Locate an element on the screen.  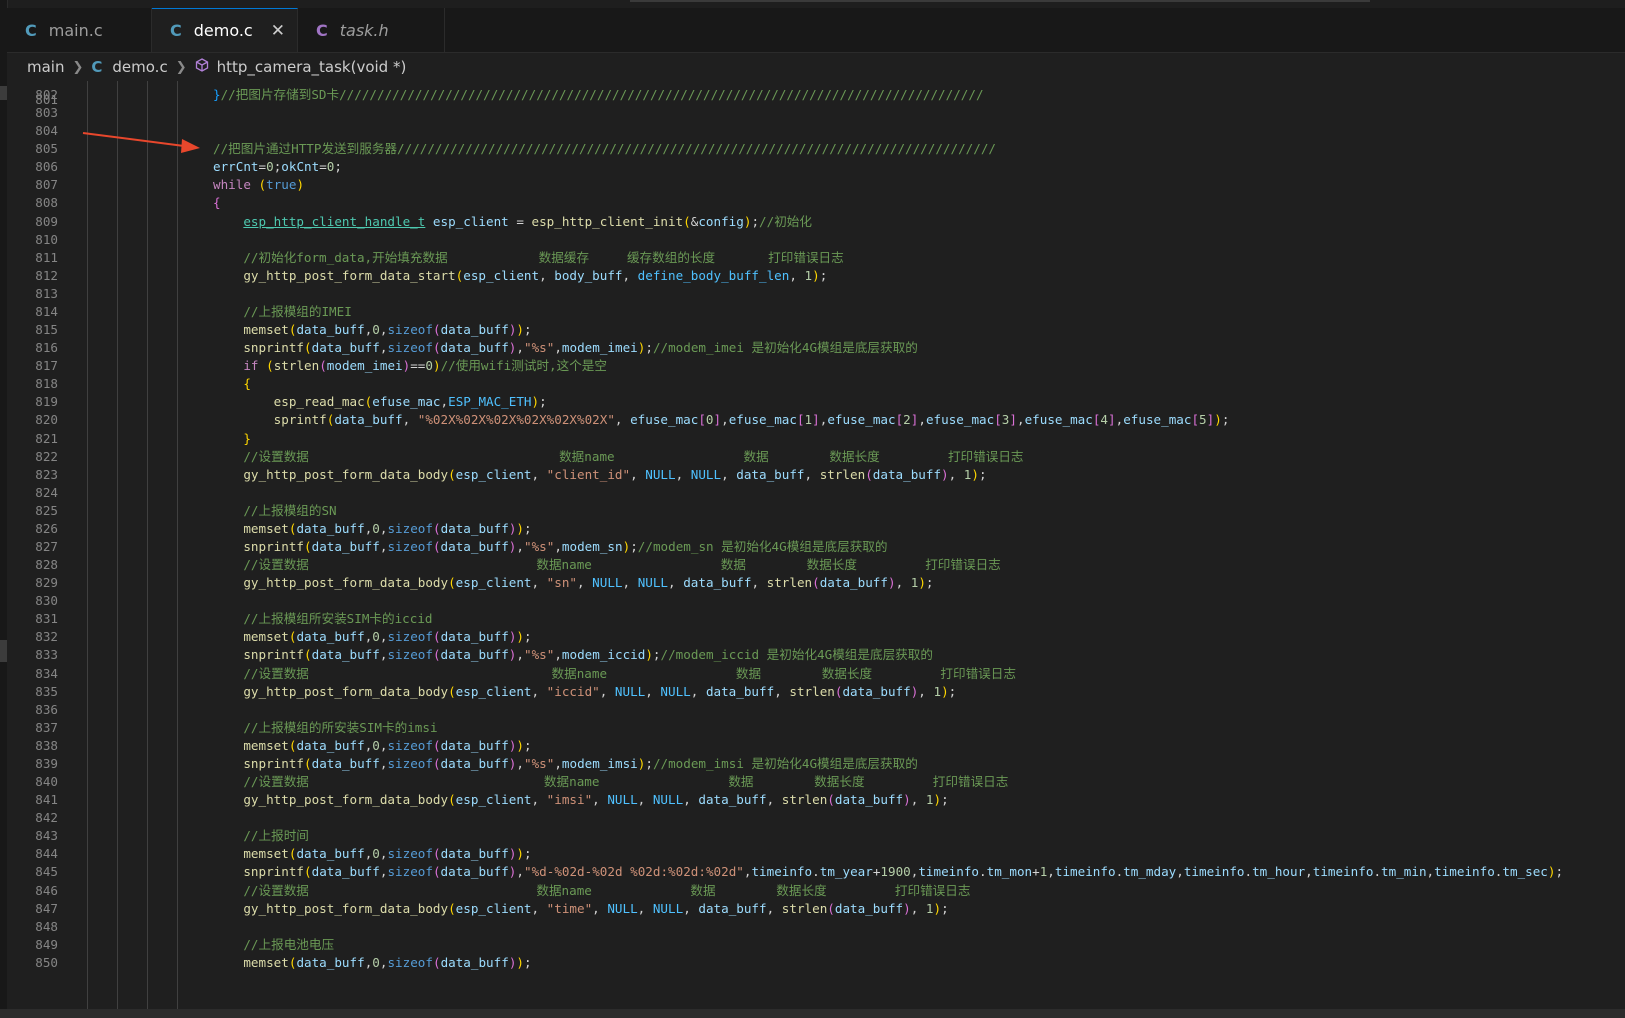
code-text: errCnt=0;okCnt=0; is located at coordinates (277, 167).